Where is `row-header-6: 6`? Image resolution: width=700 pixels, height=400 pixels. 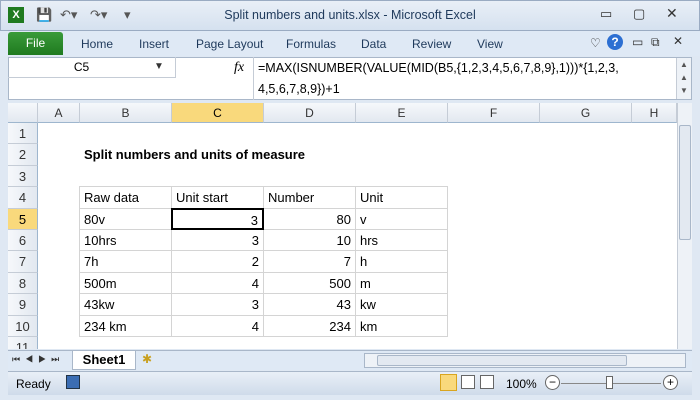
row-header-6: 6 is located at coordinates (23, 241).